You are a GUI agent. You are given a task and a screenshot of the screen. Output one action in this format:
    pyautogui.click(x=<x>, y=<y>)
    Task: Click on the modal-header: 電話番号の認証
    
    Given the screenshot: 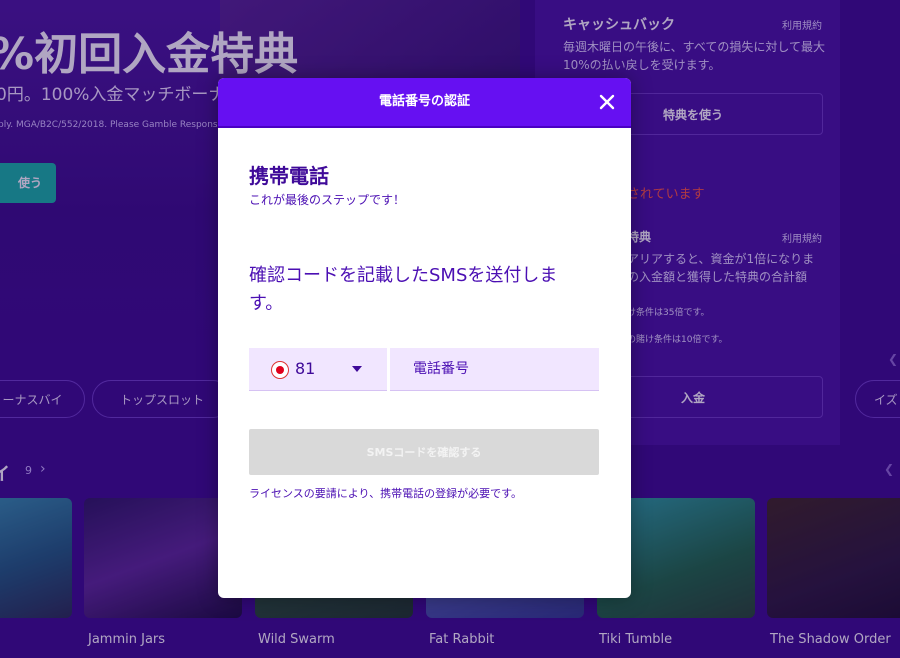 What is the action you would take?
    pyautogui.click(x=424, y=103)
    